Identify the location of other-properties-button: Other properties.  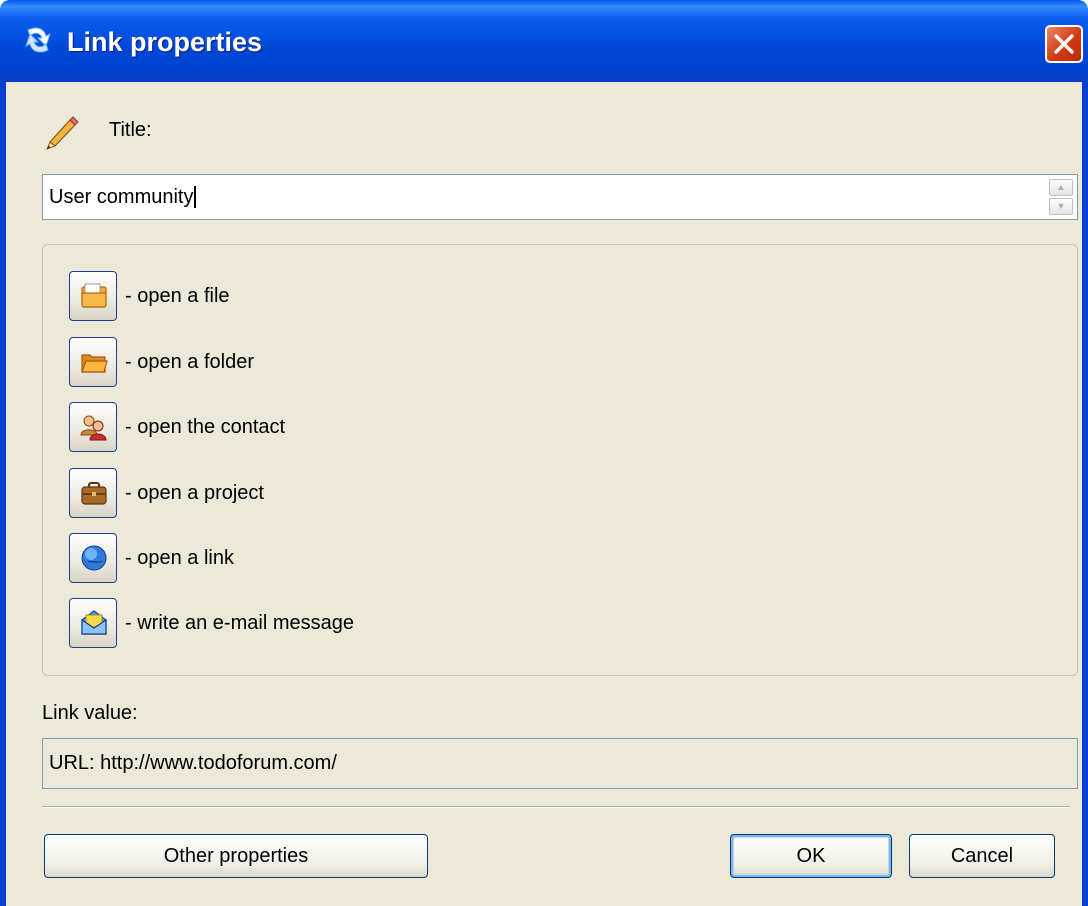
(236, 856).